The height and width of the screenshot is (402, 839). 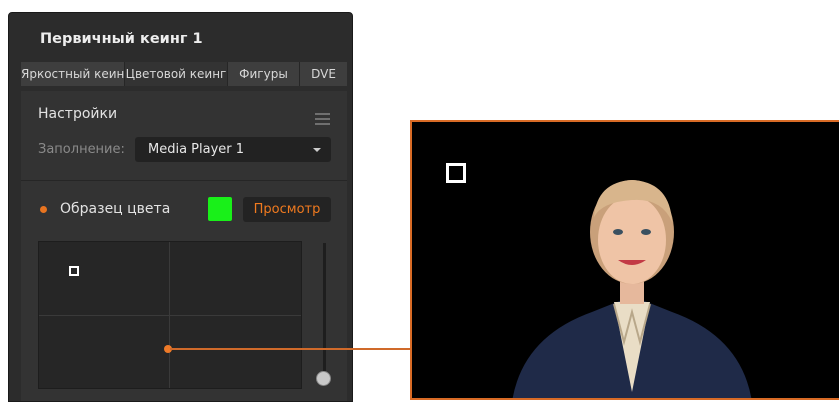 I want to click on picker-horizontal-gridline, so click(x=170, y=315).